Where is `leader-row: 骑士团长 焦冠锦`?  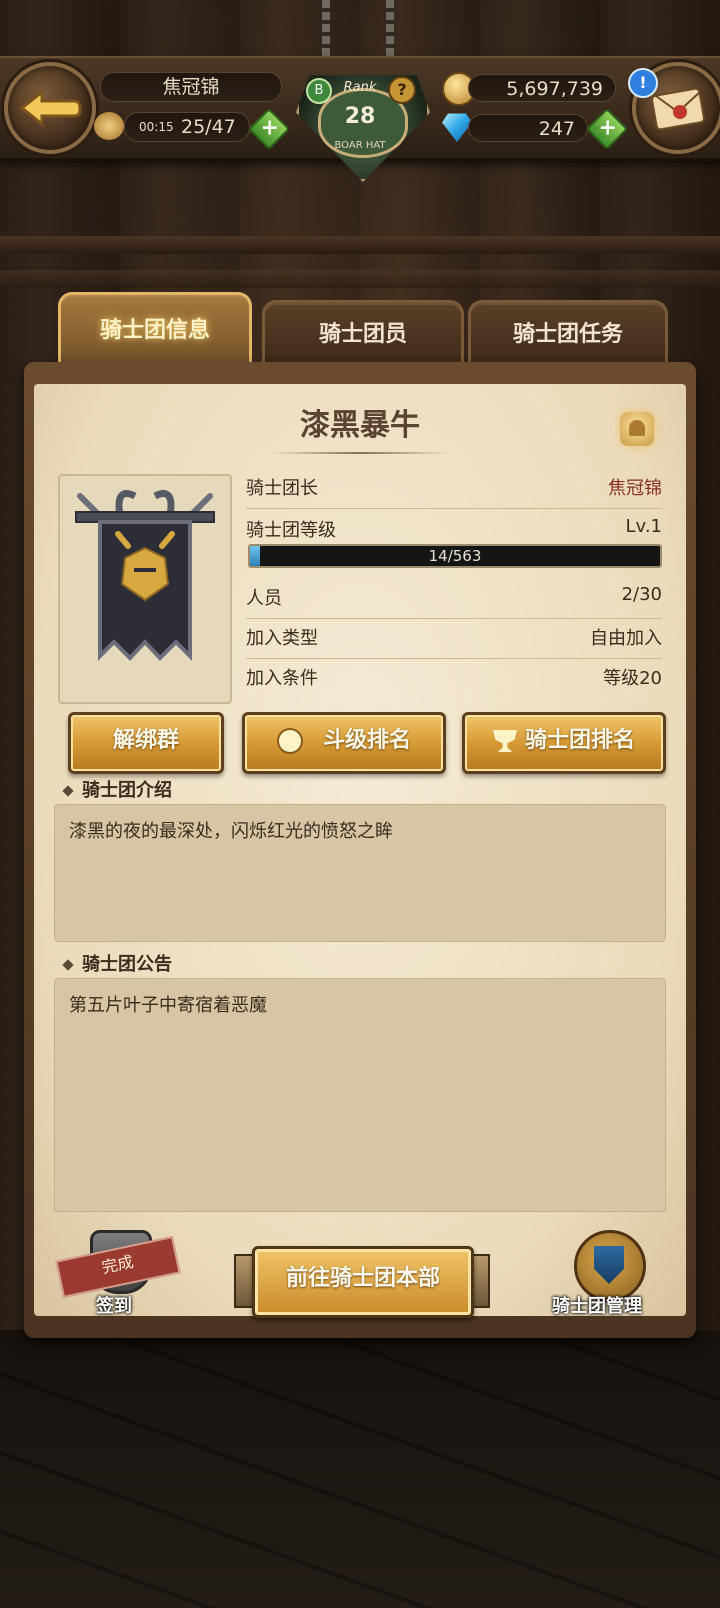 leader-row: 骑士团长 焦冠锦 is located at coordinates (454, 488).